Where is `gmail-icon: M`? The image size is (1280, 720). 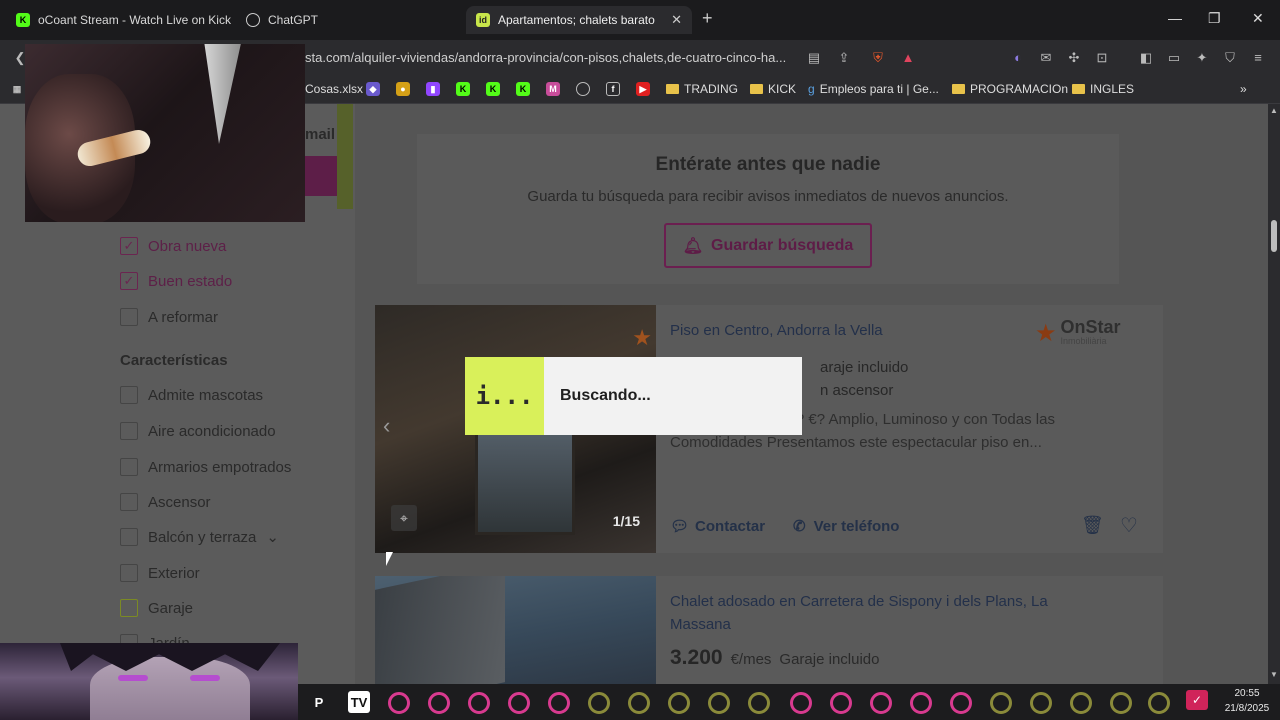
gmail-icon: M is located at coordinates (553, 89).